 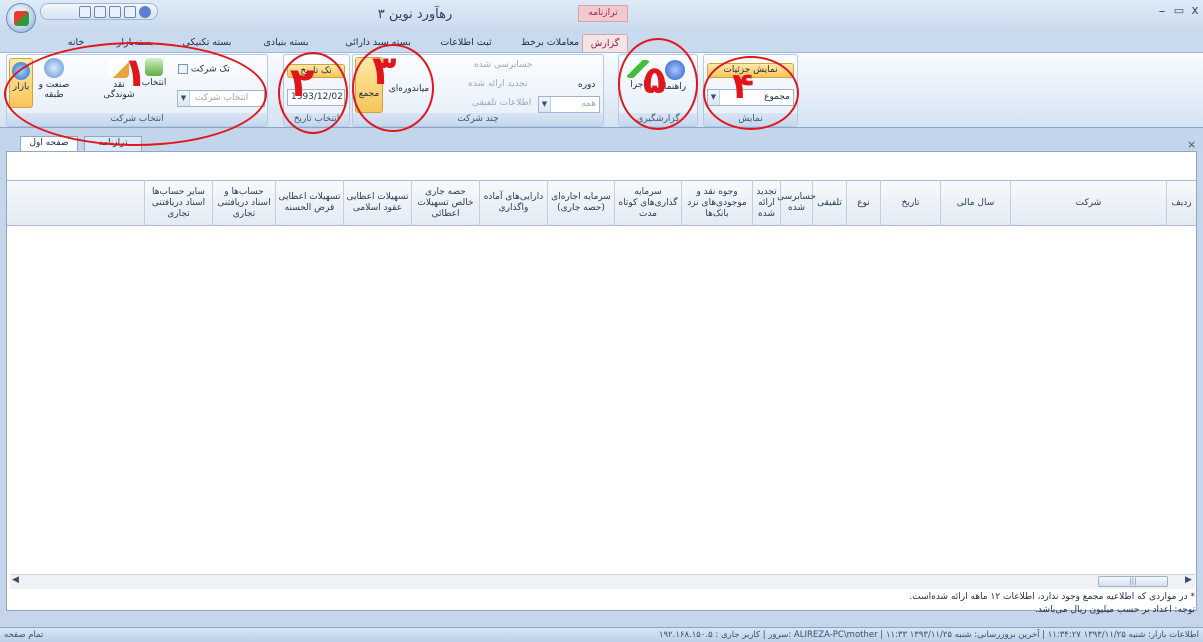 I want to click on save-icon, so click(x=85, y=12).